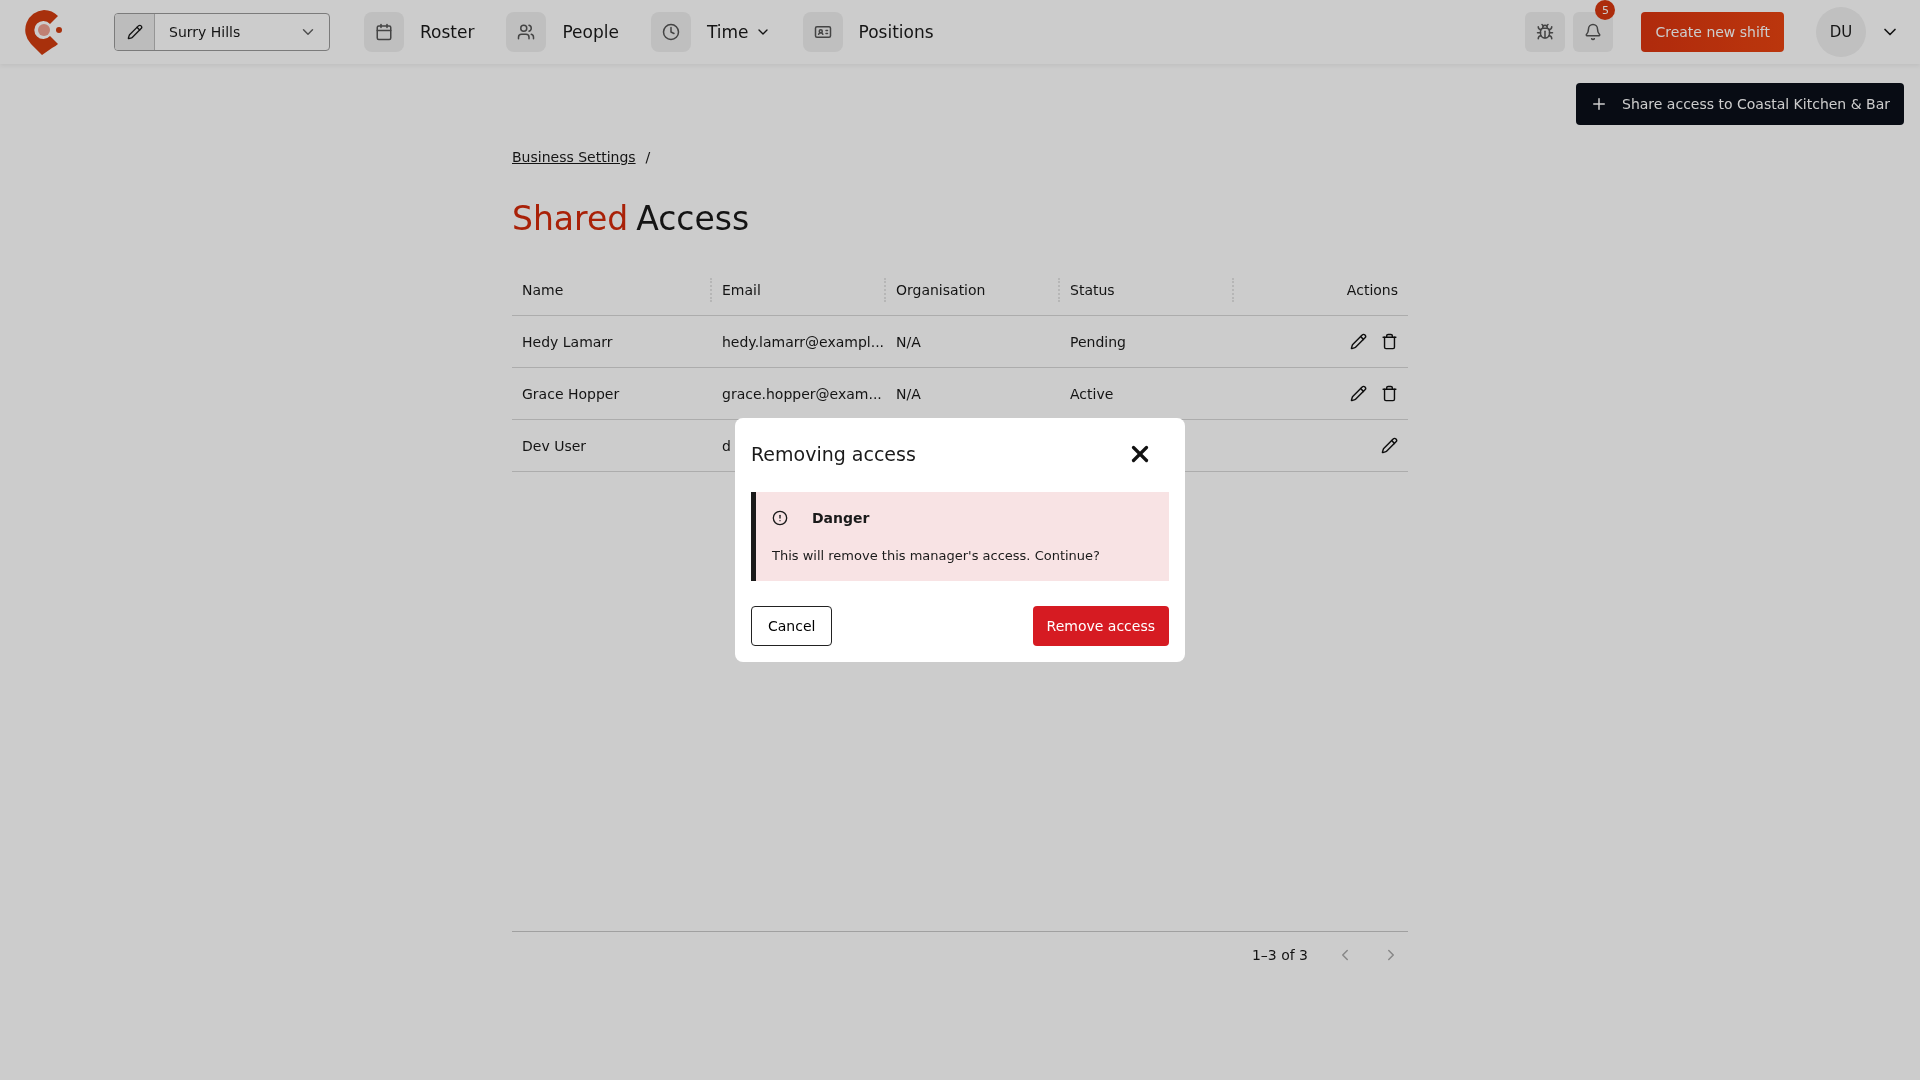 Image resolution: width=1920 pixels, height=1080 pixels. What do you see at coordinates (612, 446) in the screenshot?
I see `table-cell: Dev User` at bounding box center [612, 446].